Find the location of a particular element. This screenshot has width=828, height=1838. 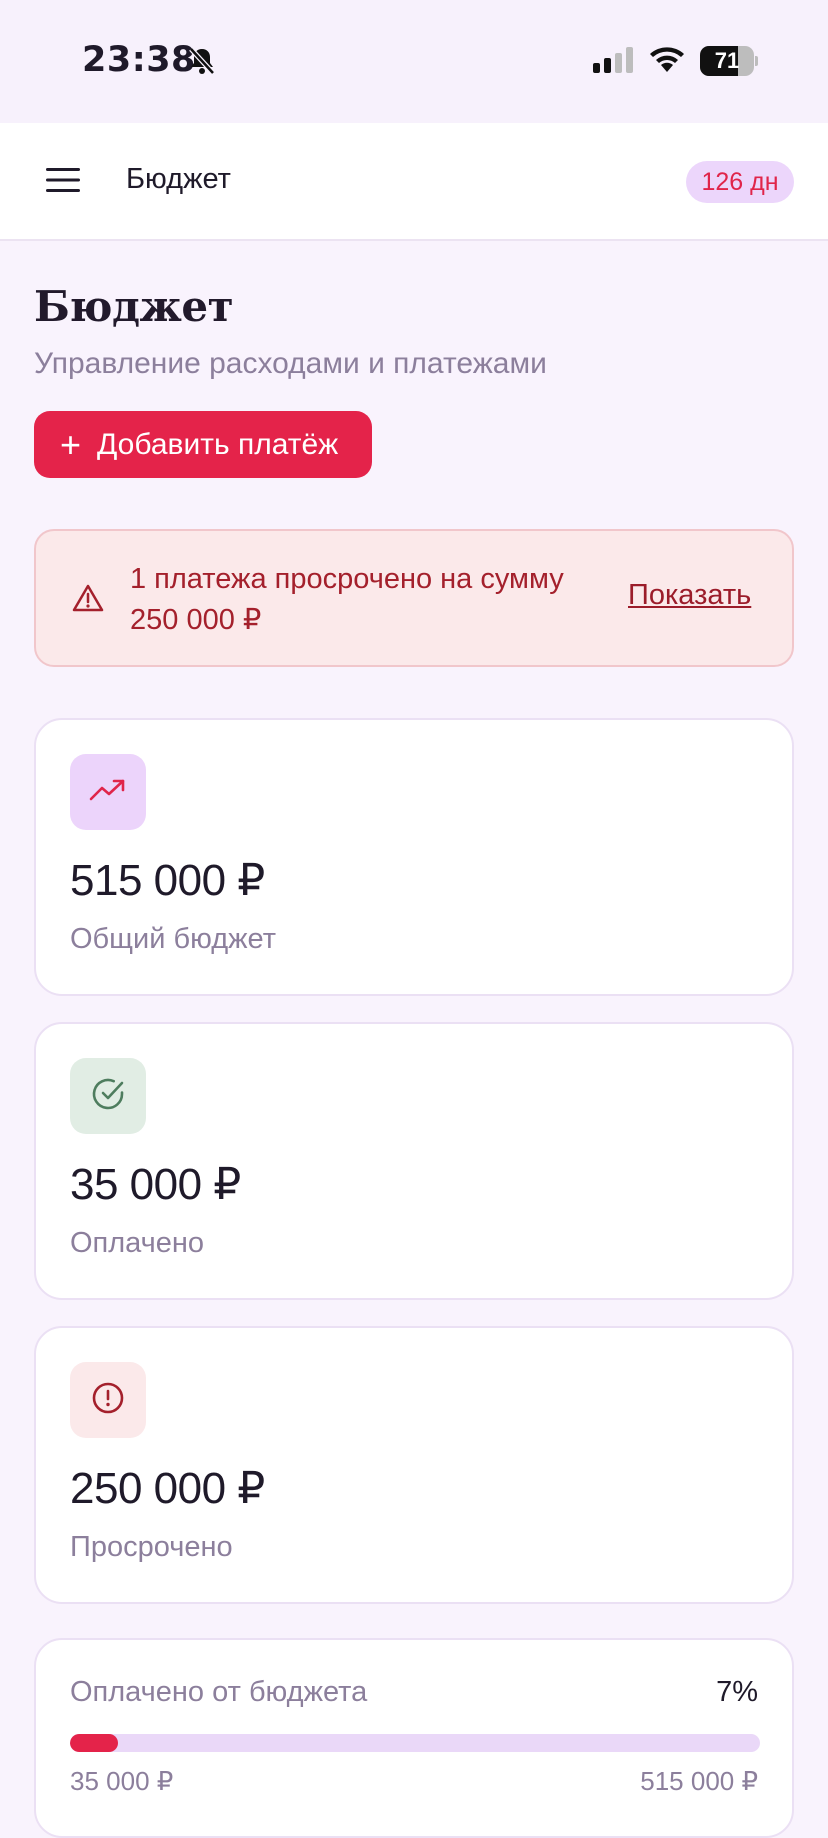

hamburger-menu-icon is located at coordinates (63, 182).